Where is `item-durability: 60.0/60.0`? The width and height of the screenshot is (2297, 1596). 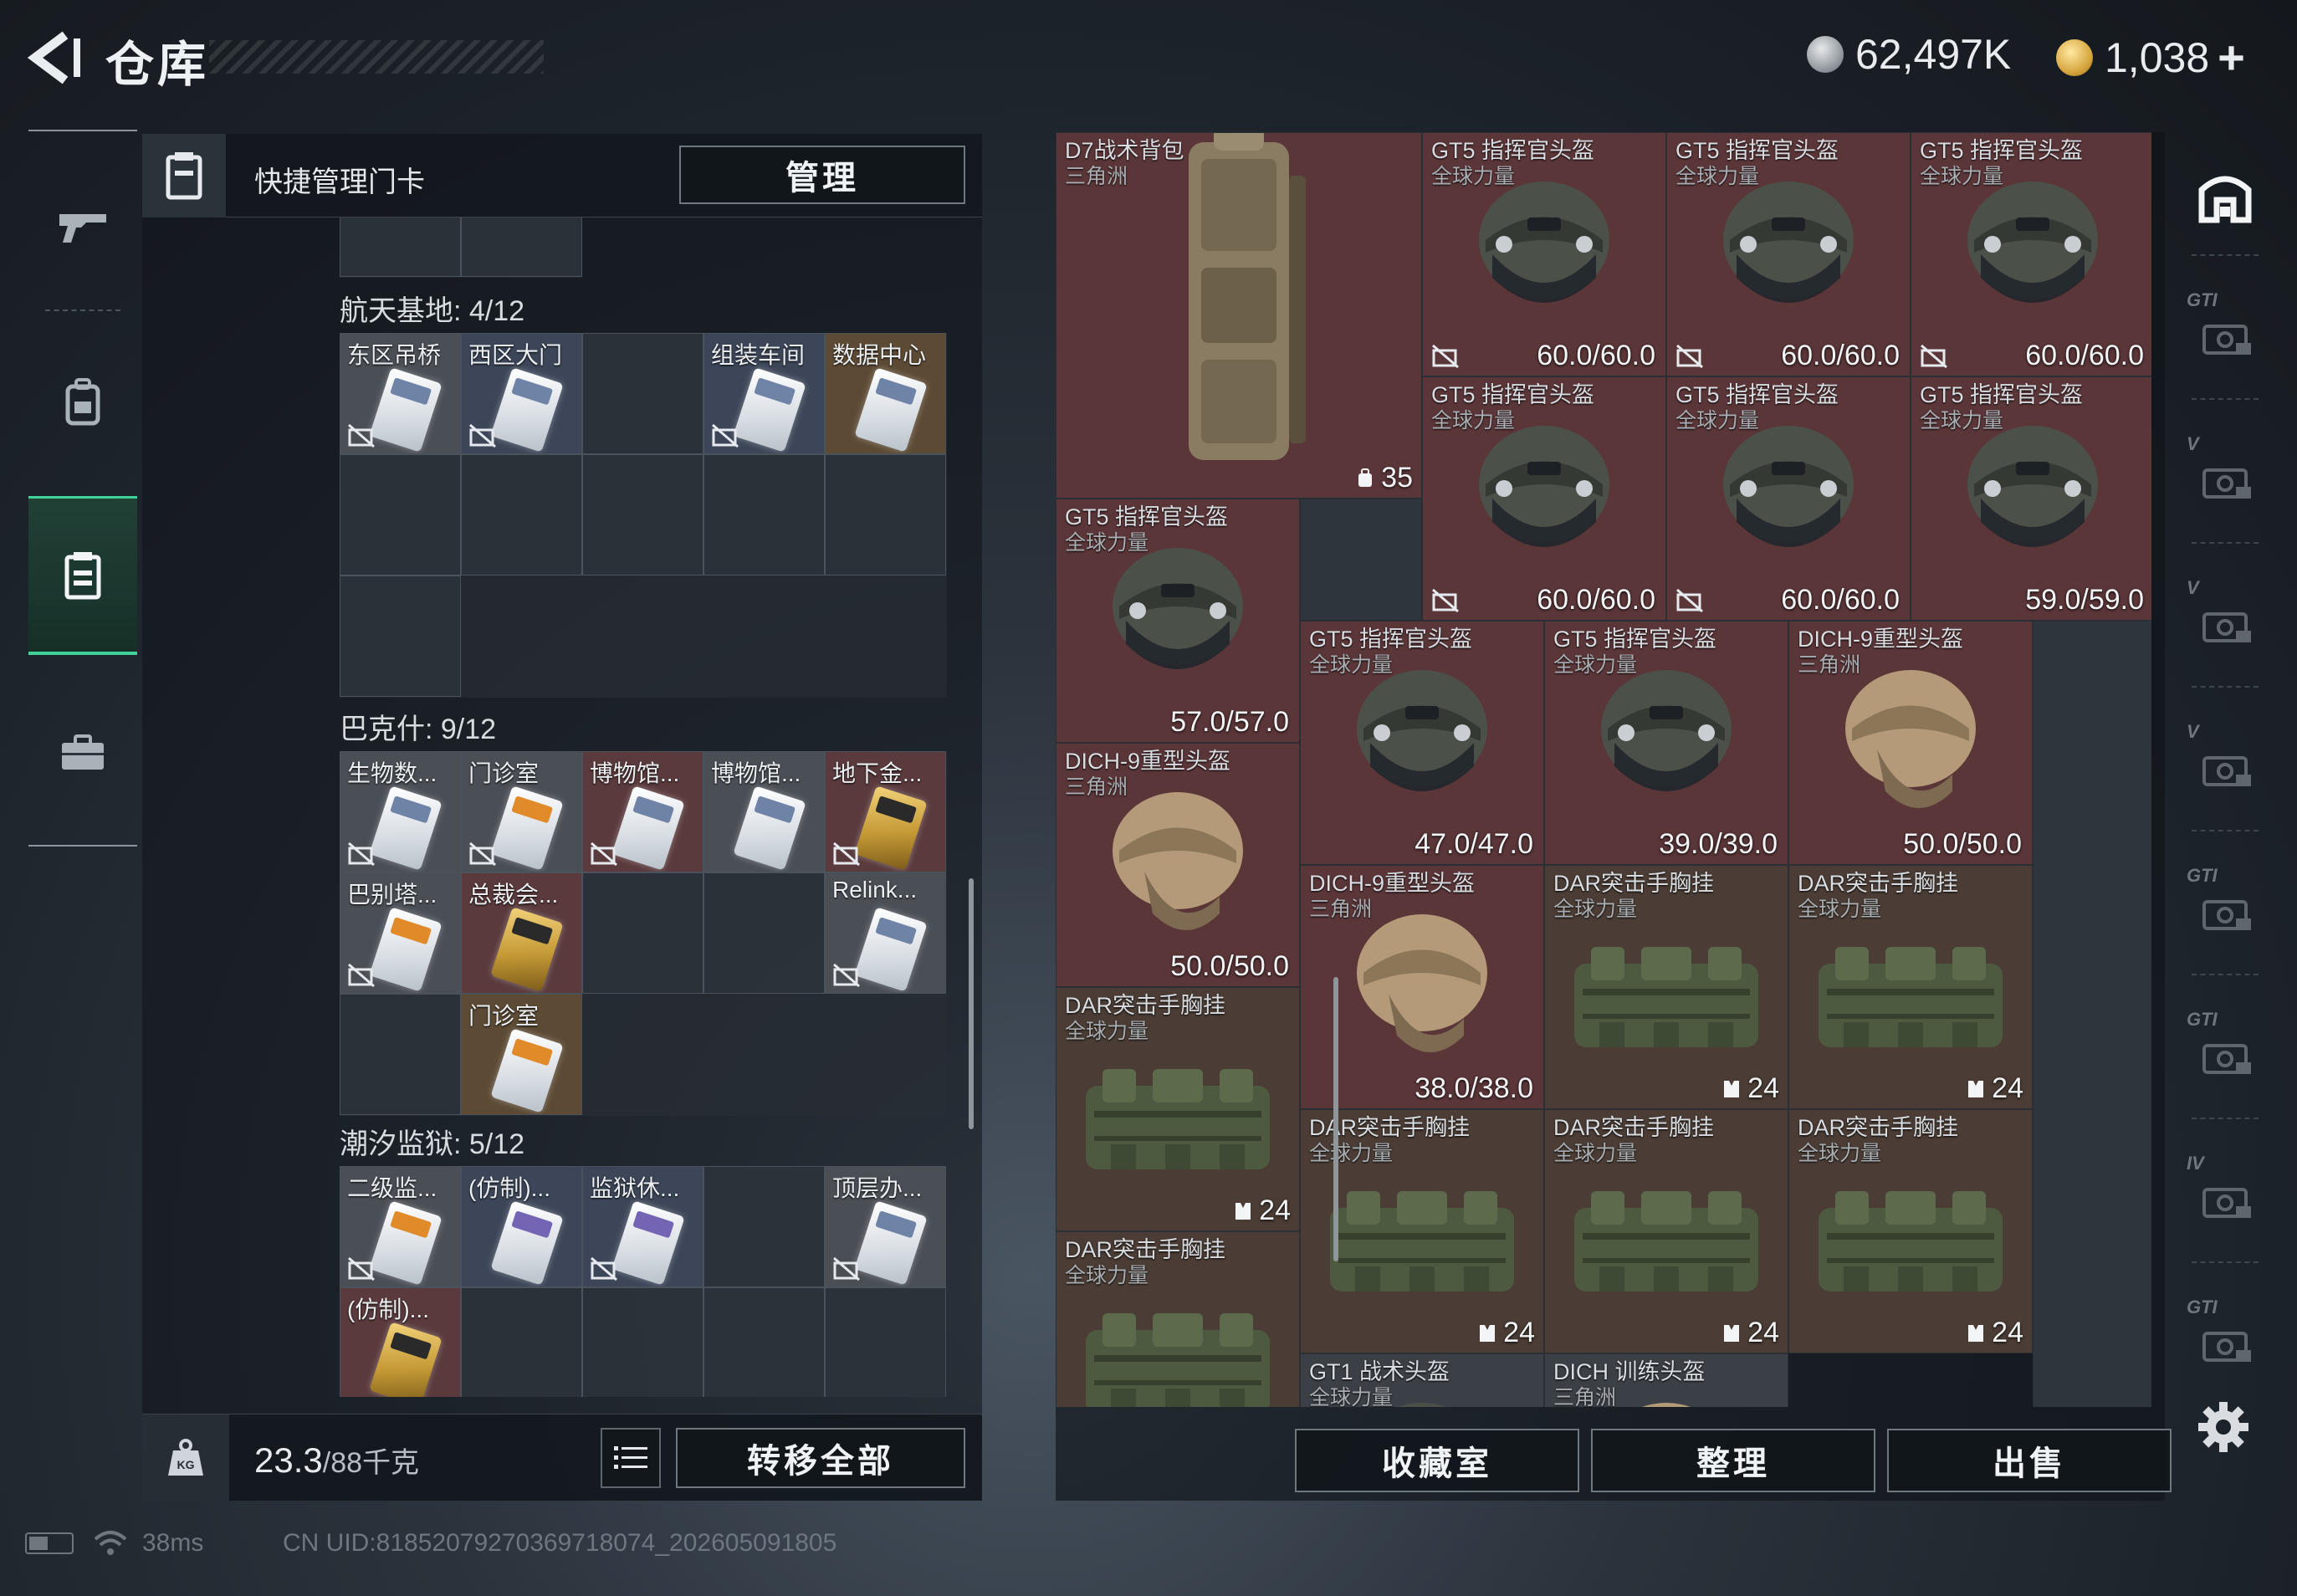 item-durability: 60.0/60.0 is located at coordinates (1596, 356).